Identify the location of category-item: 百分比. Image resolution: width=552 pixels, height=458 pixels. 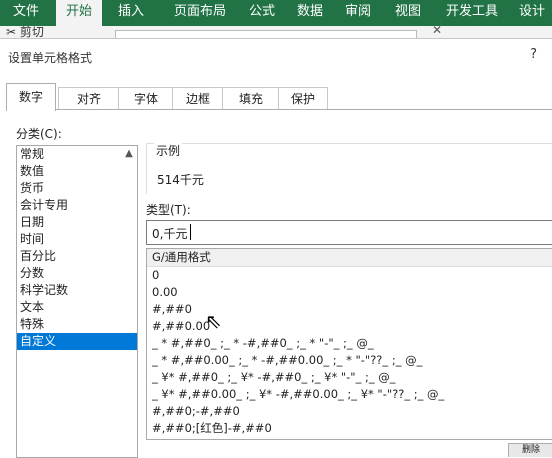
(77, 256).